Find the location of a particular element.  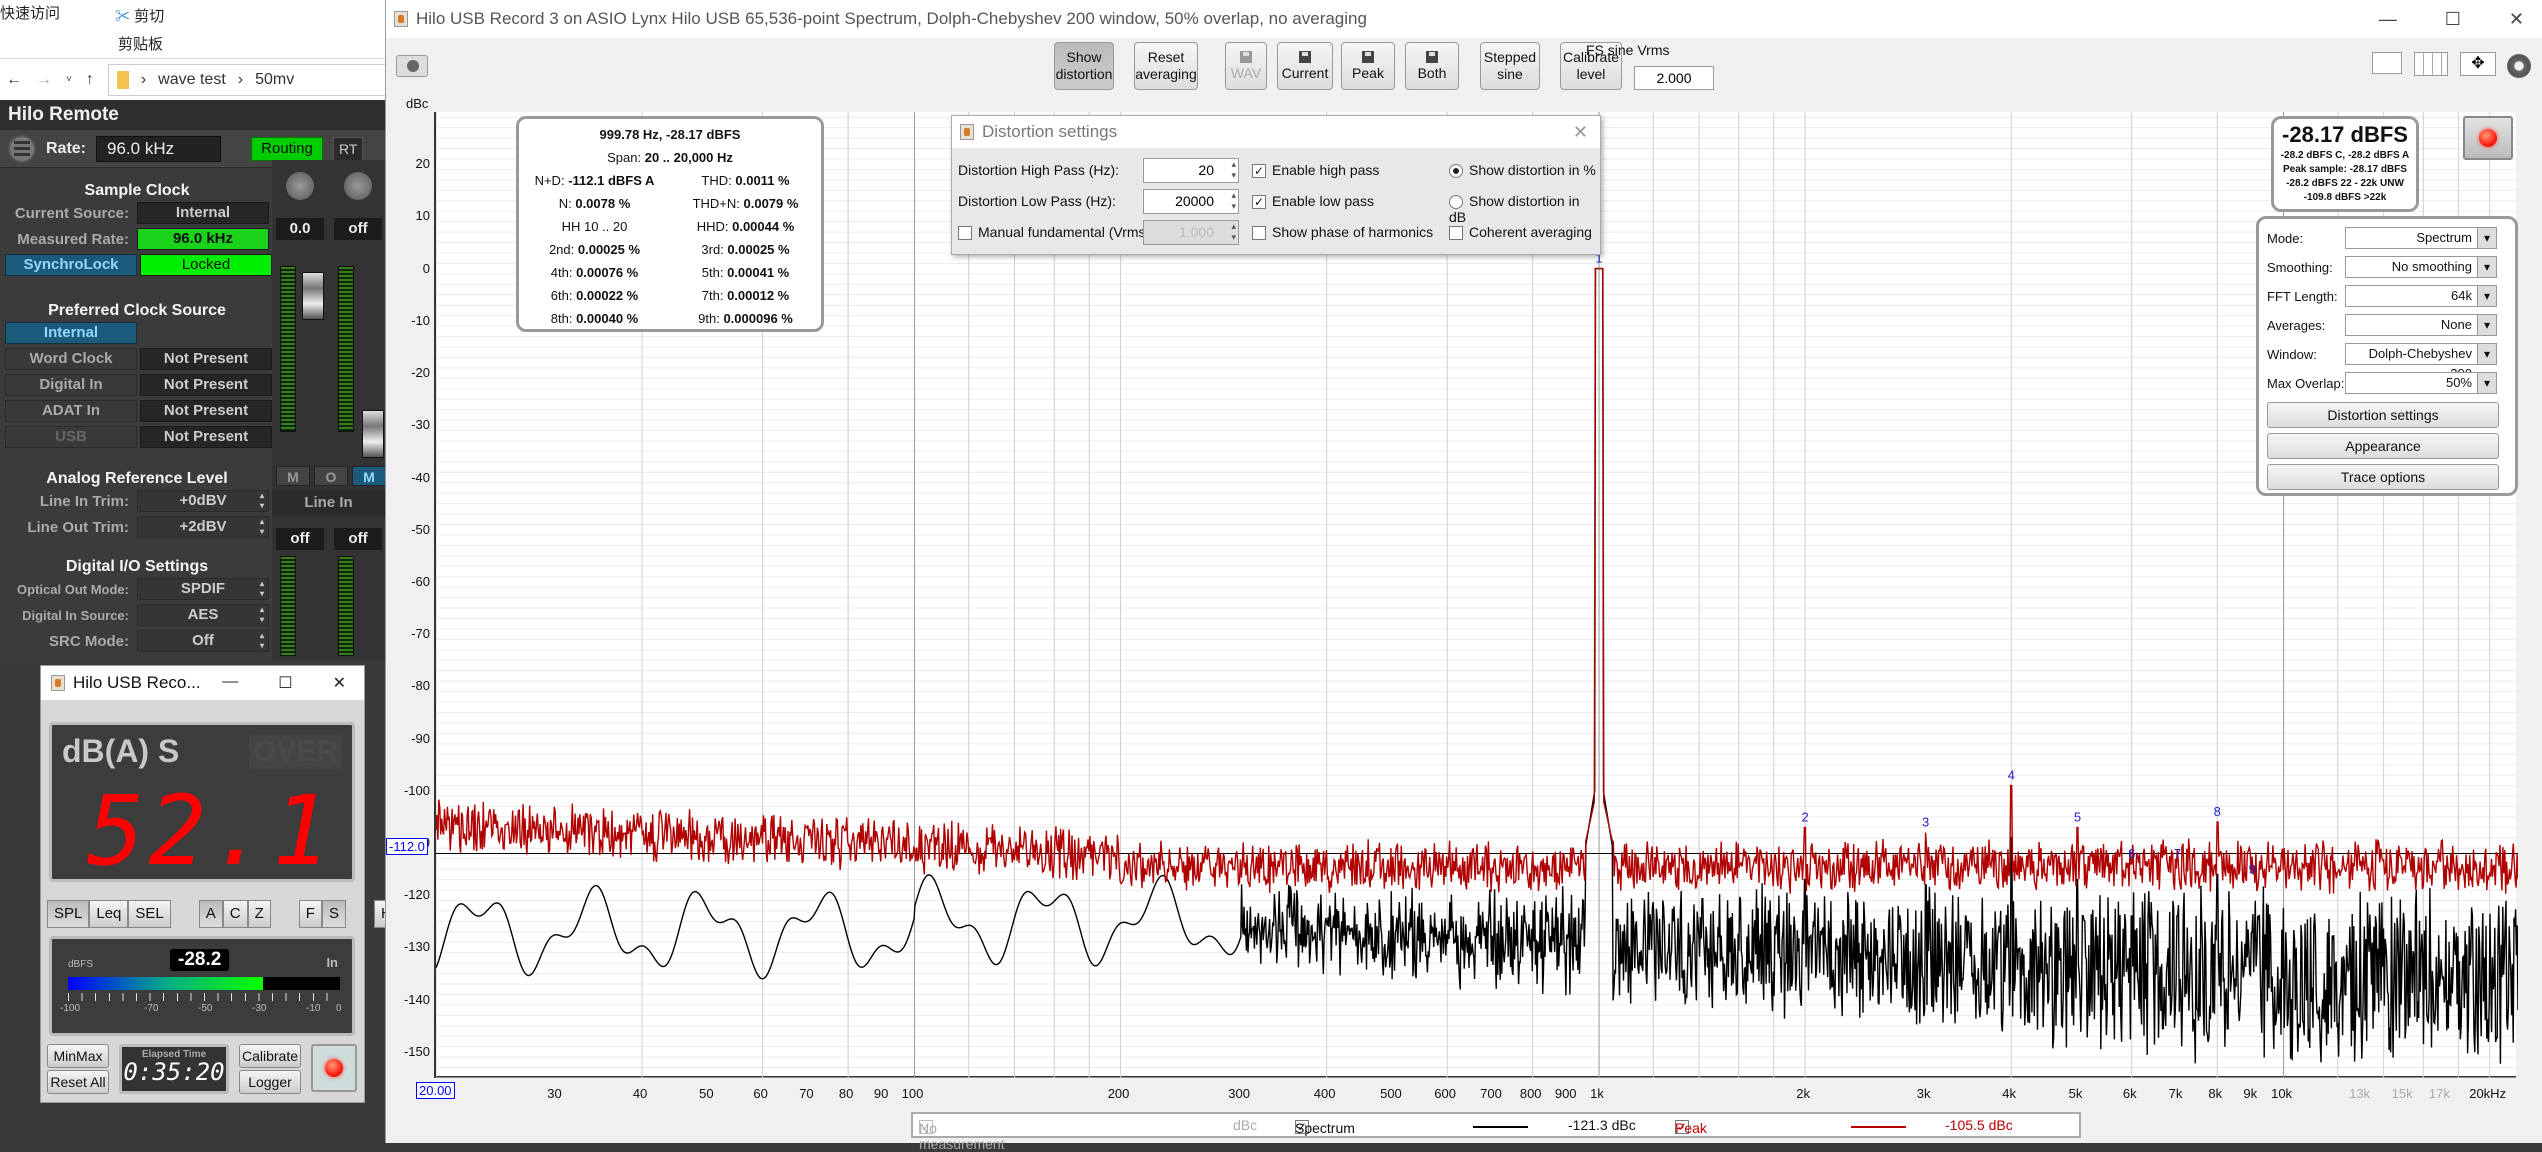

clock-source-adat-in: ADAT In is located at coordinates (71, 411).